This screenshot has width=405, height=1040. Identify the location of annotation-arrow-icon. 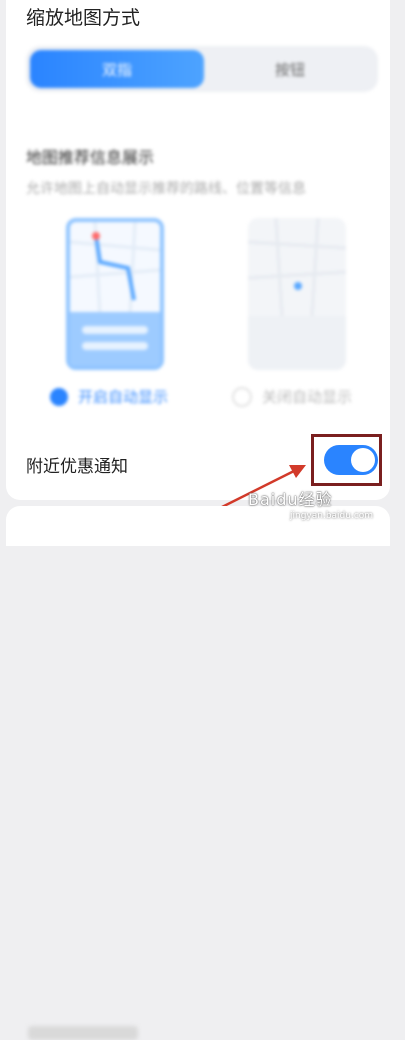
(238, 499).